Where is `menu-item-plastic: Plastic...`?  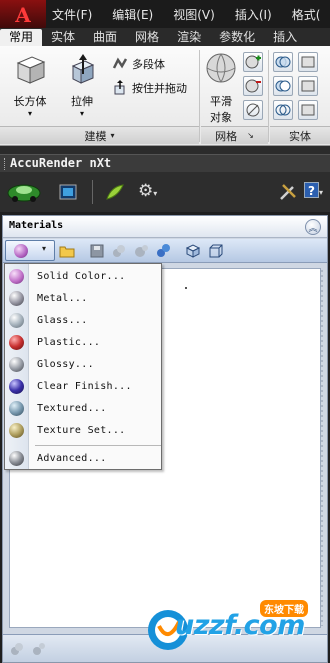 menu-item-plastic: Plastic... is located at coordinates (84, 342).